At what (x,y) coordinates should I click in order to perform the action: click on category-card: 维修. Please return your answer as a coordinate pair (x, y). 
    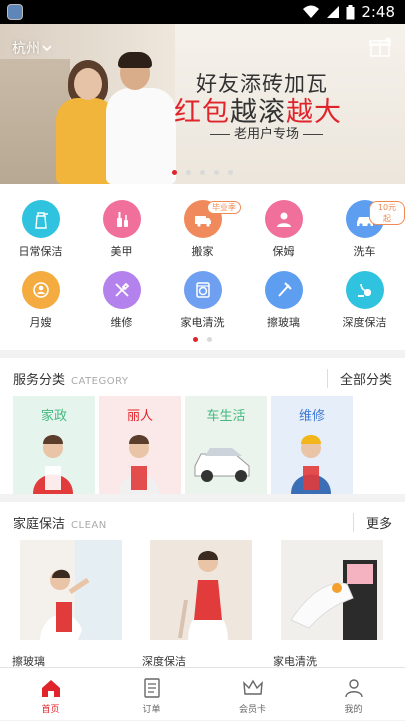
    Looking at the image, I should click on (312, 445).